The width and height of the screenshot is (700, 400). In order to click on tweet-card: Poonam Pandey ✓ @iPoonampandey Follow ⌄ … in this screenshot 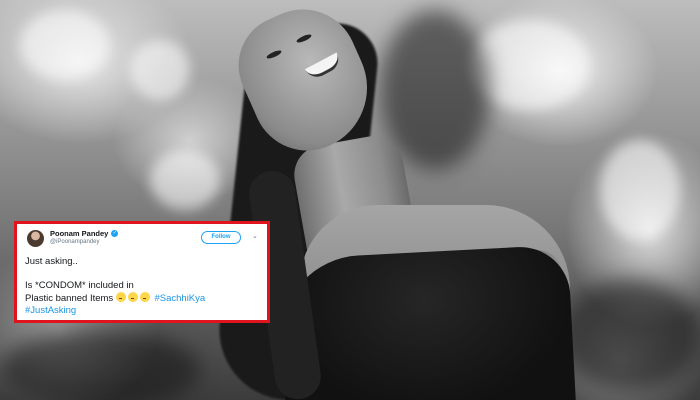, I will do `click(142, 272)`.